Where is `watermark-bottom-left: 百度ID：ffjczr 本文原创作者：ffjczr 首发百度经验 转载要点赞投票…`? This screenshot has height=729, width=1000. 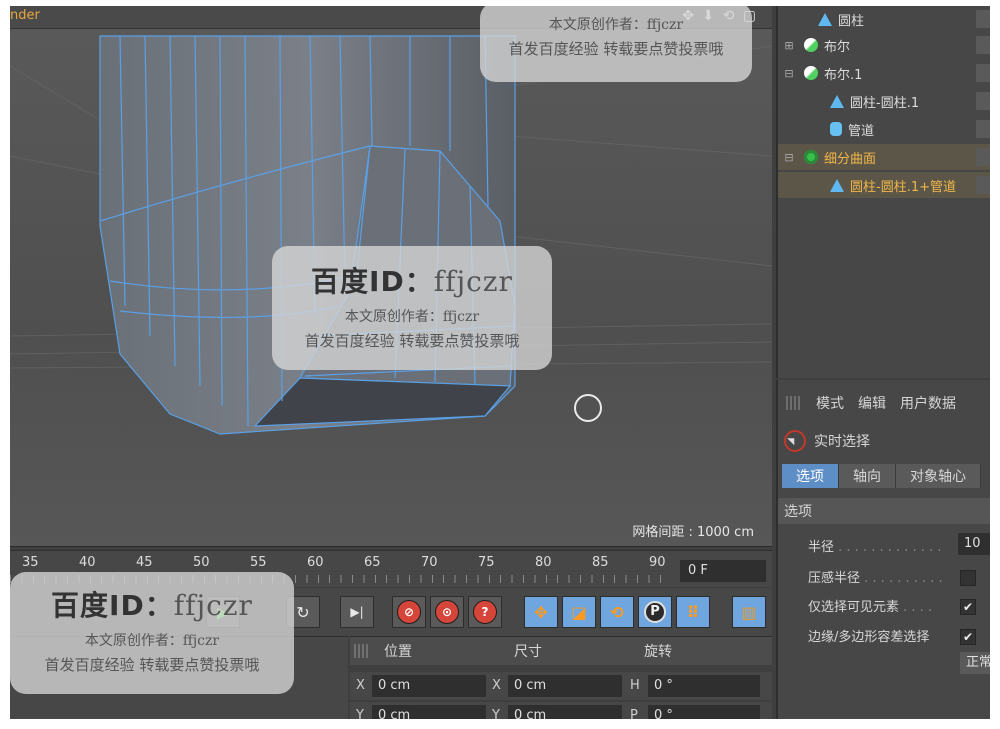 watermark-bottom-left: 百度ID：ffjczr 本文原创作者：ffjczr 首发百度经验 转载要点赞投票… is located at coordinates (152, 633).